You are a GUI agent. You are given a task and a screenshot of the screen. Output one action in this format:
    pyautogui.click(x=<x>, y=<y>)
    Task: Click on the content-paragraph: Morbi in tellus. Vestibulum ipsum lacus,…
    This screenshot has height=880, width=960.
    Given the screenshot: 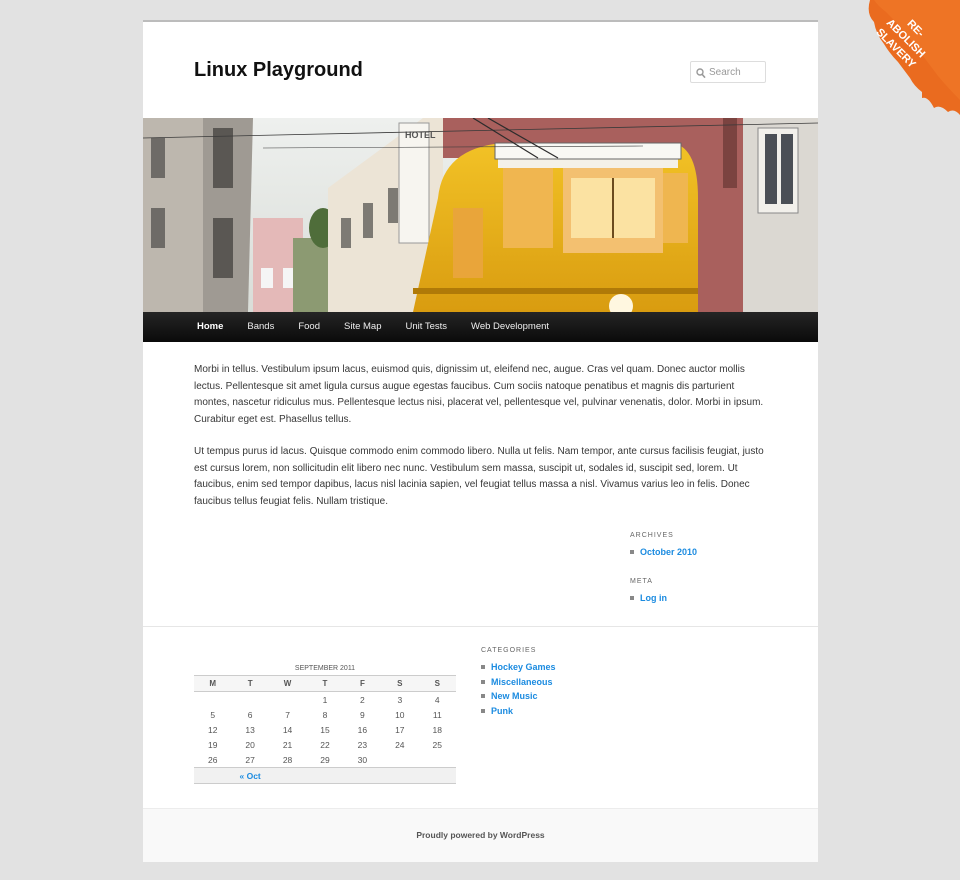 What is the action you would take?
    pyautogui.click(x=479, y=394)
    